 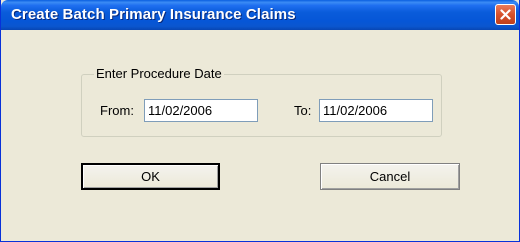 I want to click on to-date-input, so click(x=376, y=110).